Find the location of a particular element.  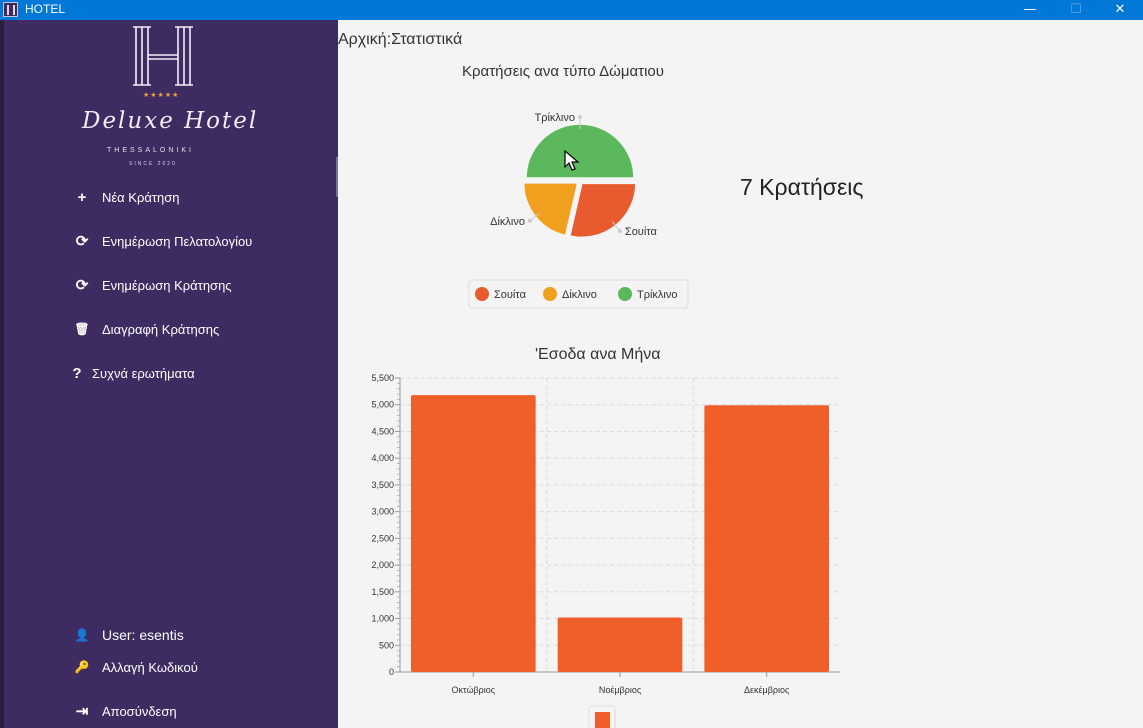

hotel-since: SINCE 2020 is located at coordinates (153, 164).